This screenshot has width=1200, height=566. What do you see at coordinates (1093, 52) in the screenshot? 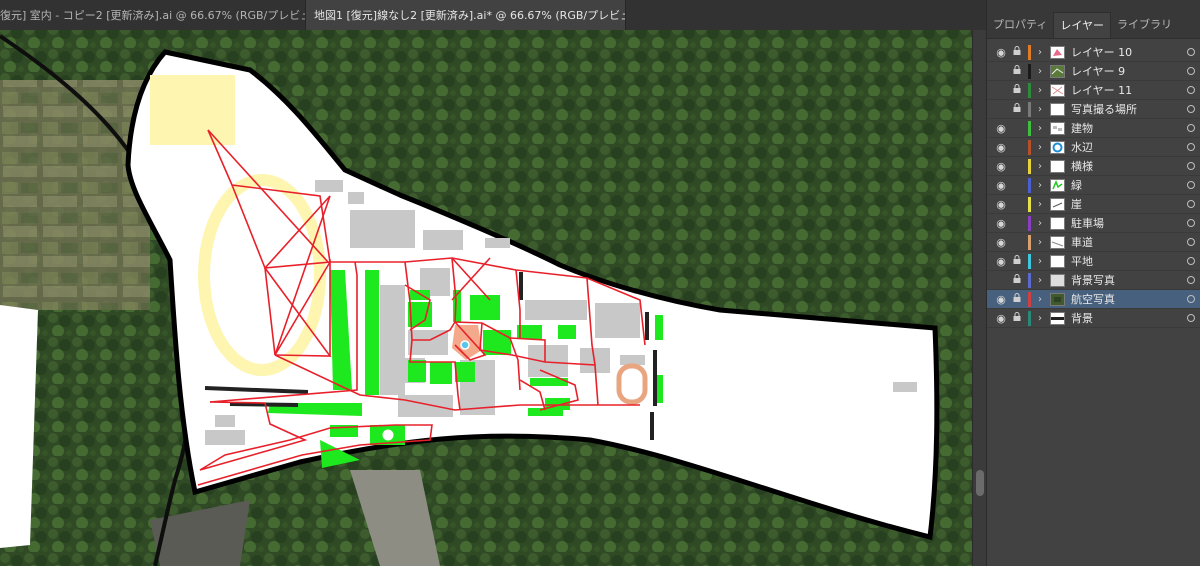
I see `layer-row: ◉ › レイヤー 10` at bounding box center [1093, 52].